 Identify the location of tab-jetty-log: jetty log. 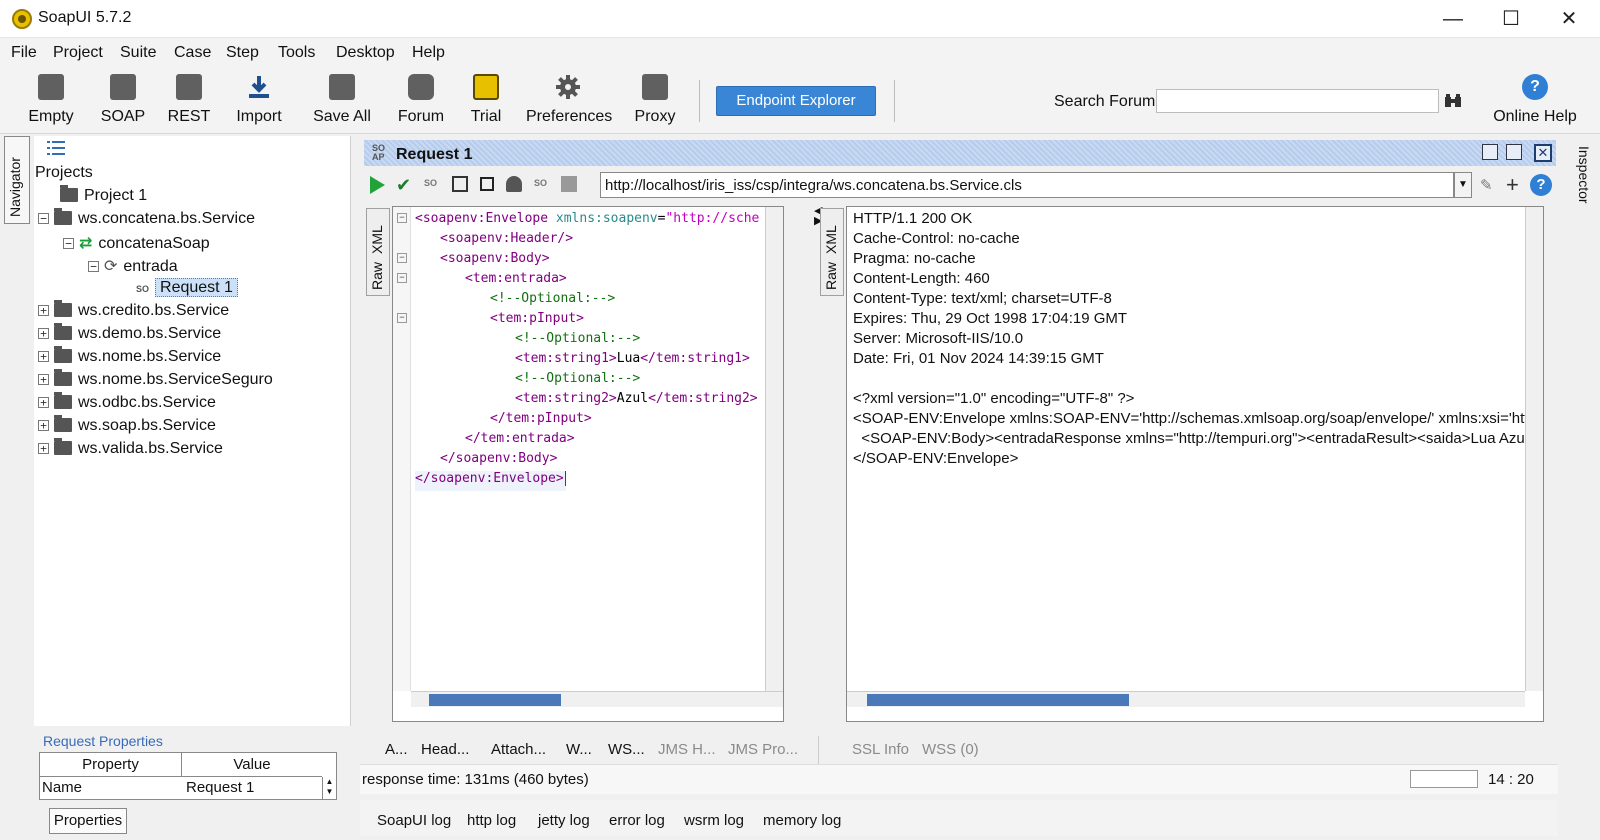
(564, 820).